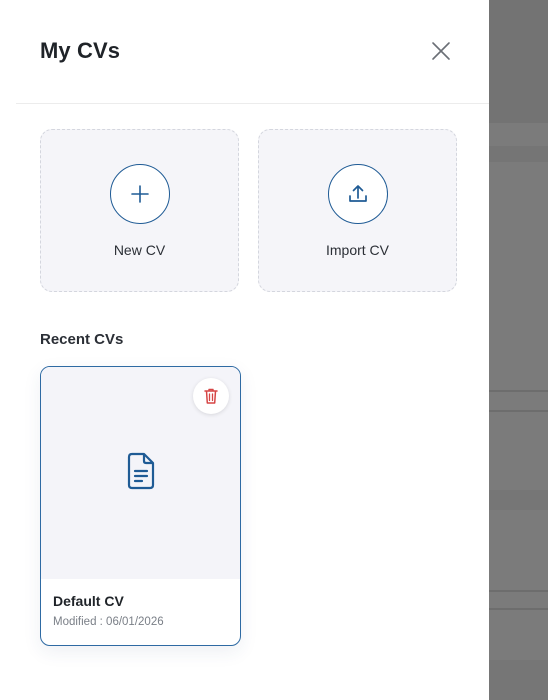  I want to click on import-cv-icon-circle, so click(357, 194).